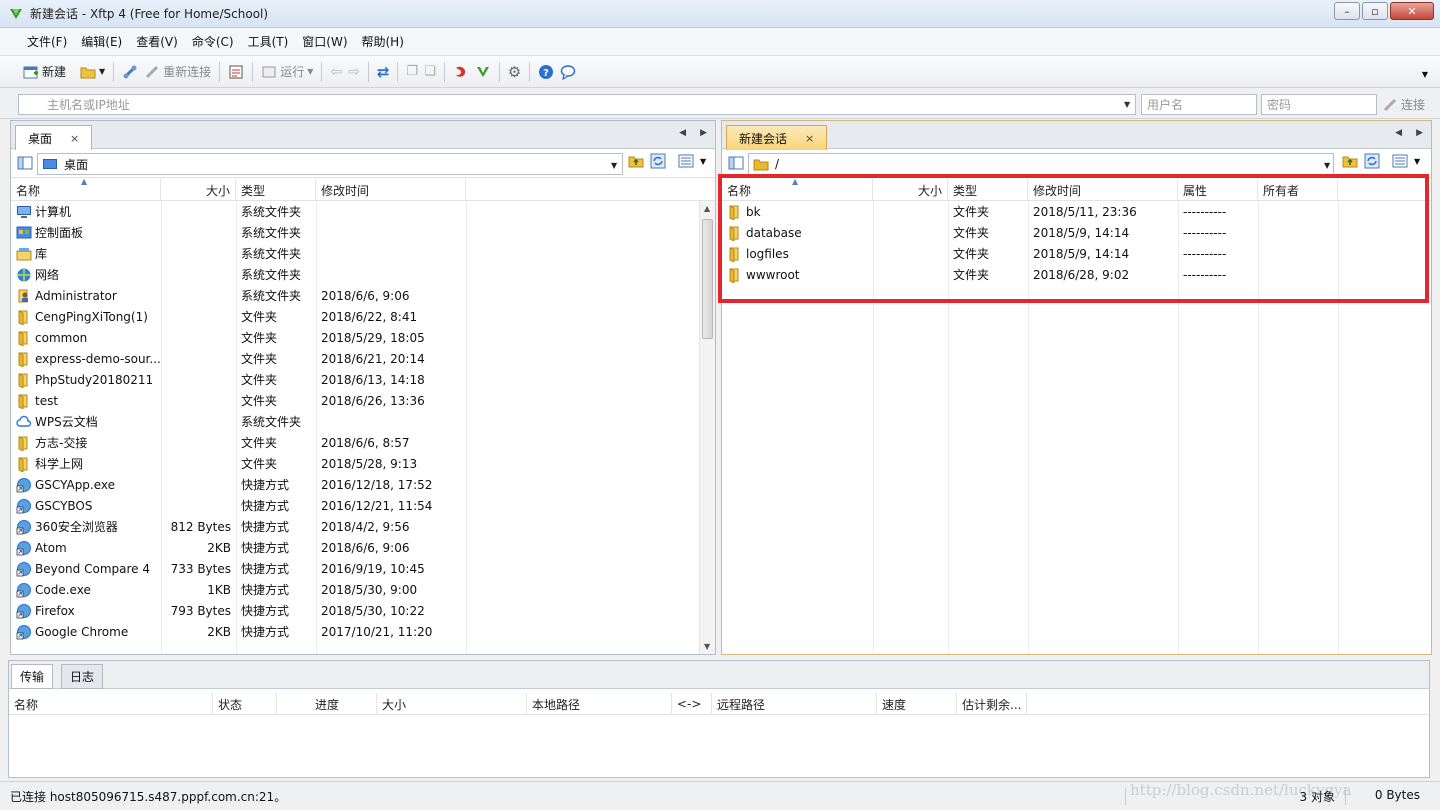 The image size is (1440, 810). Describe the element at coordinates (324, 41) in the screenshot. I see `menu-window: 窗口(W)` at that location.